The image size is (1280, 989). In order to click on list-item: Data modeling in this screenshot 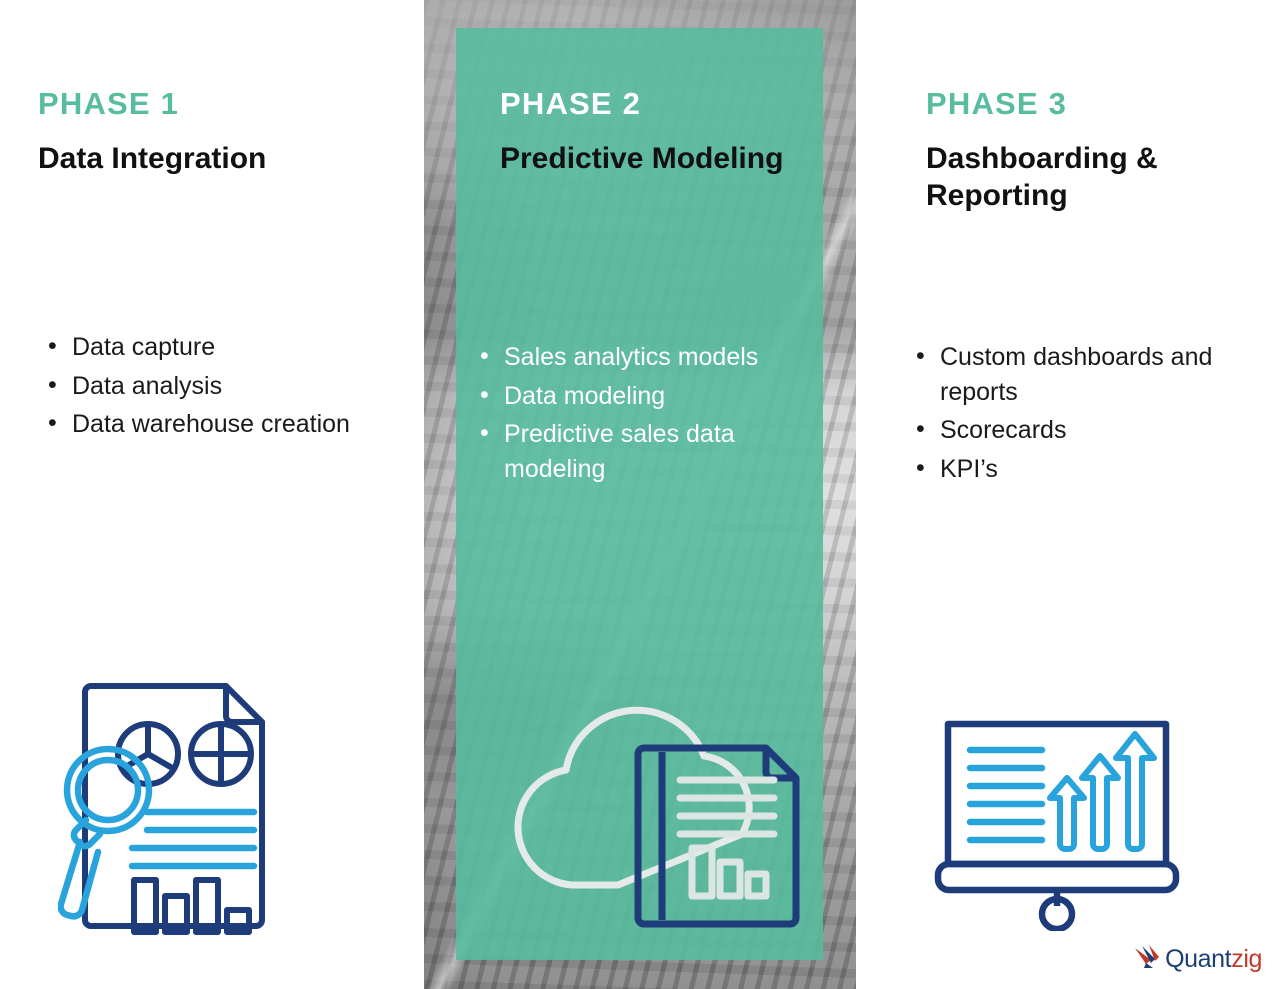, I will do `click(635, 396)`.